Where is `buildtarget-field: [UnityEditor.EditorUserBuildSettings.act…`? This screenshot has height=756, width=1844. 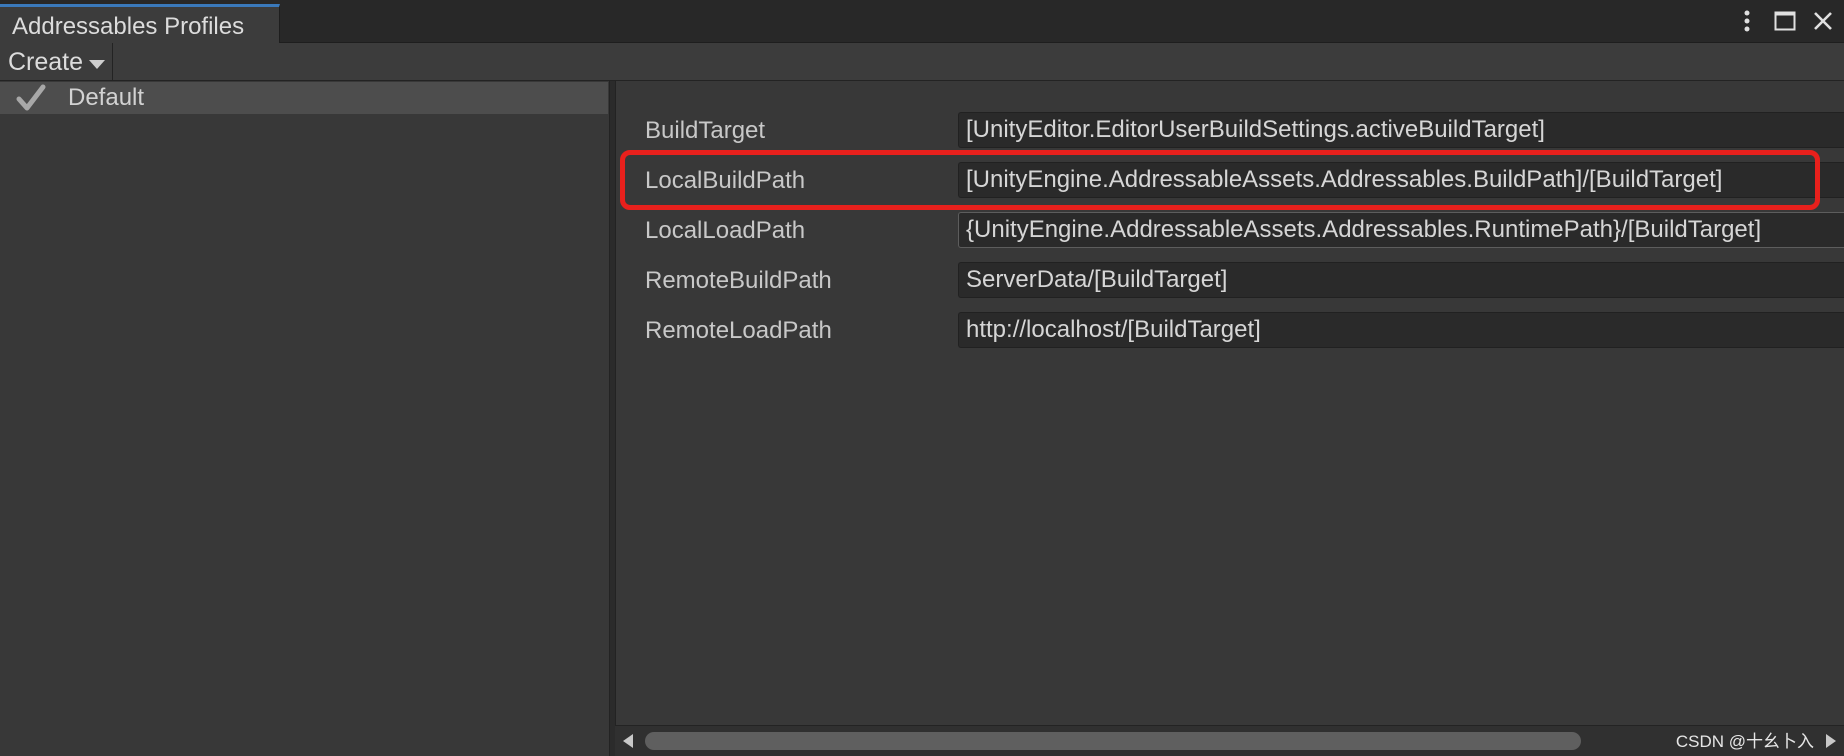 buildtarget-field: [UnityEditor.EditorUserBuildSettings.act… is located at coordinates (1401, 130).